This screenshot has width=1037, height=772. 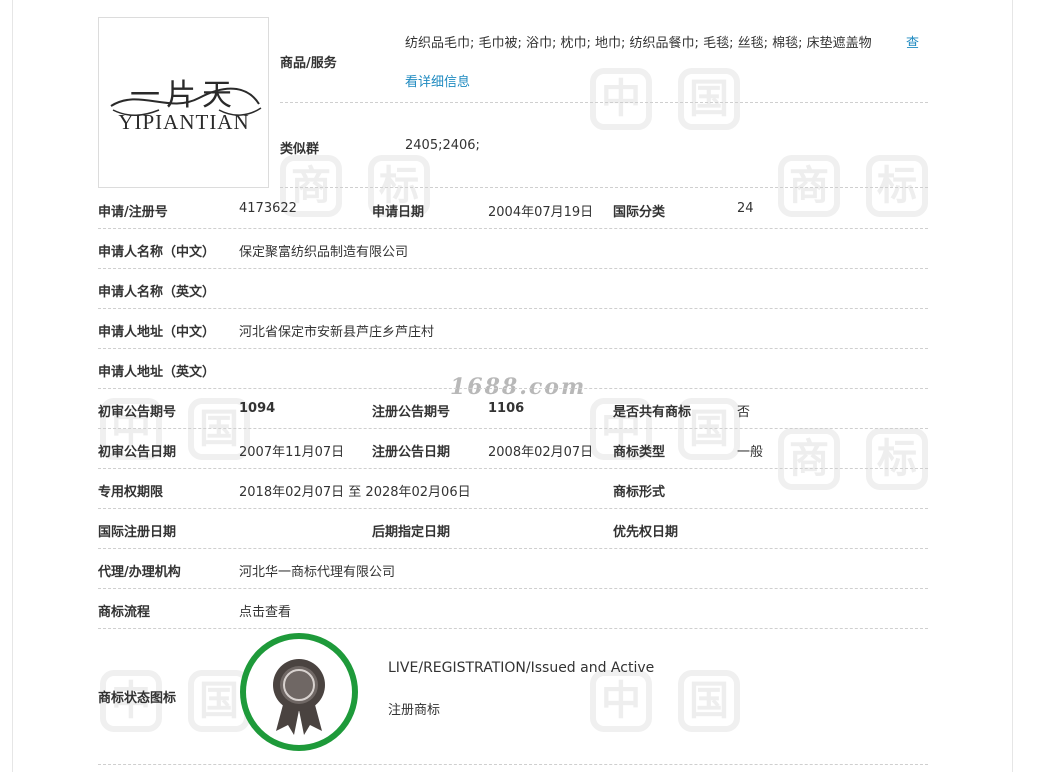 I want to click on view-details-link: 看详细信息, so click(x=437, y=80).